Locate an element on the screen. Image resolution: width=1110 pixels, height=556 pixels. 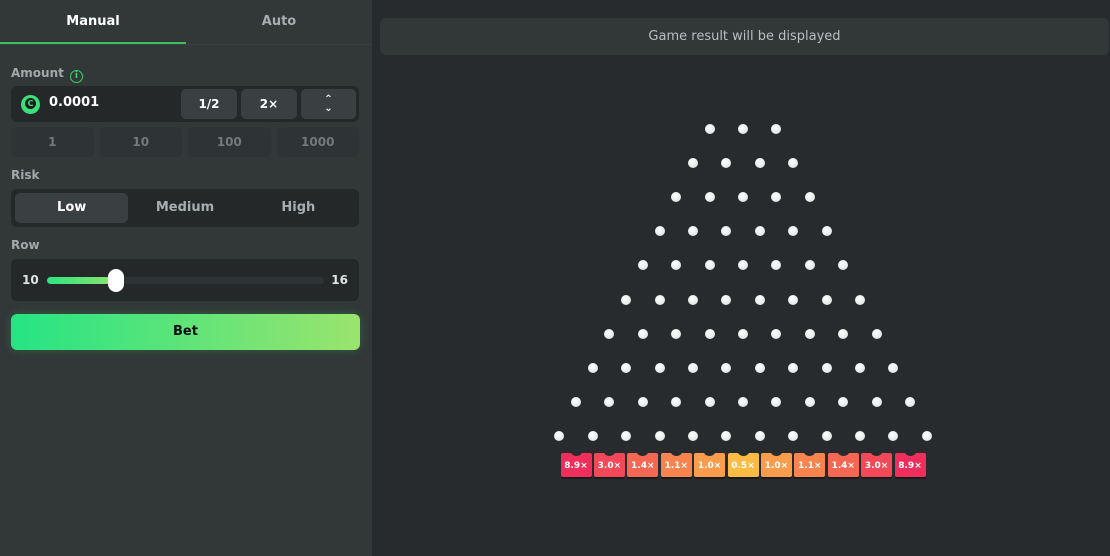
tab-auto: Auto is located at coordinates (279, 22).